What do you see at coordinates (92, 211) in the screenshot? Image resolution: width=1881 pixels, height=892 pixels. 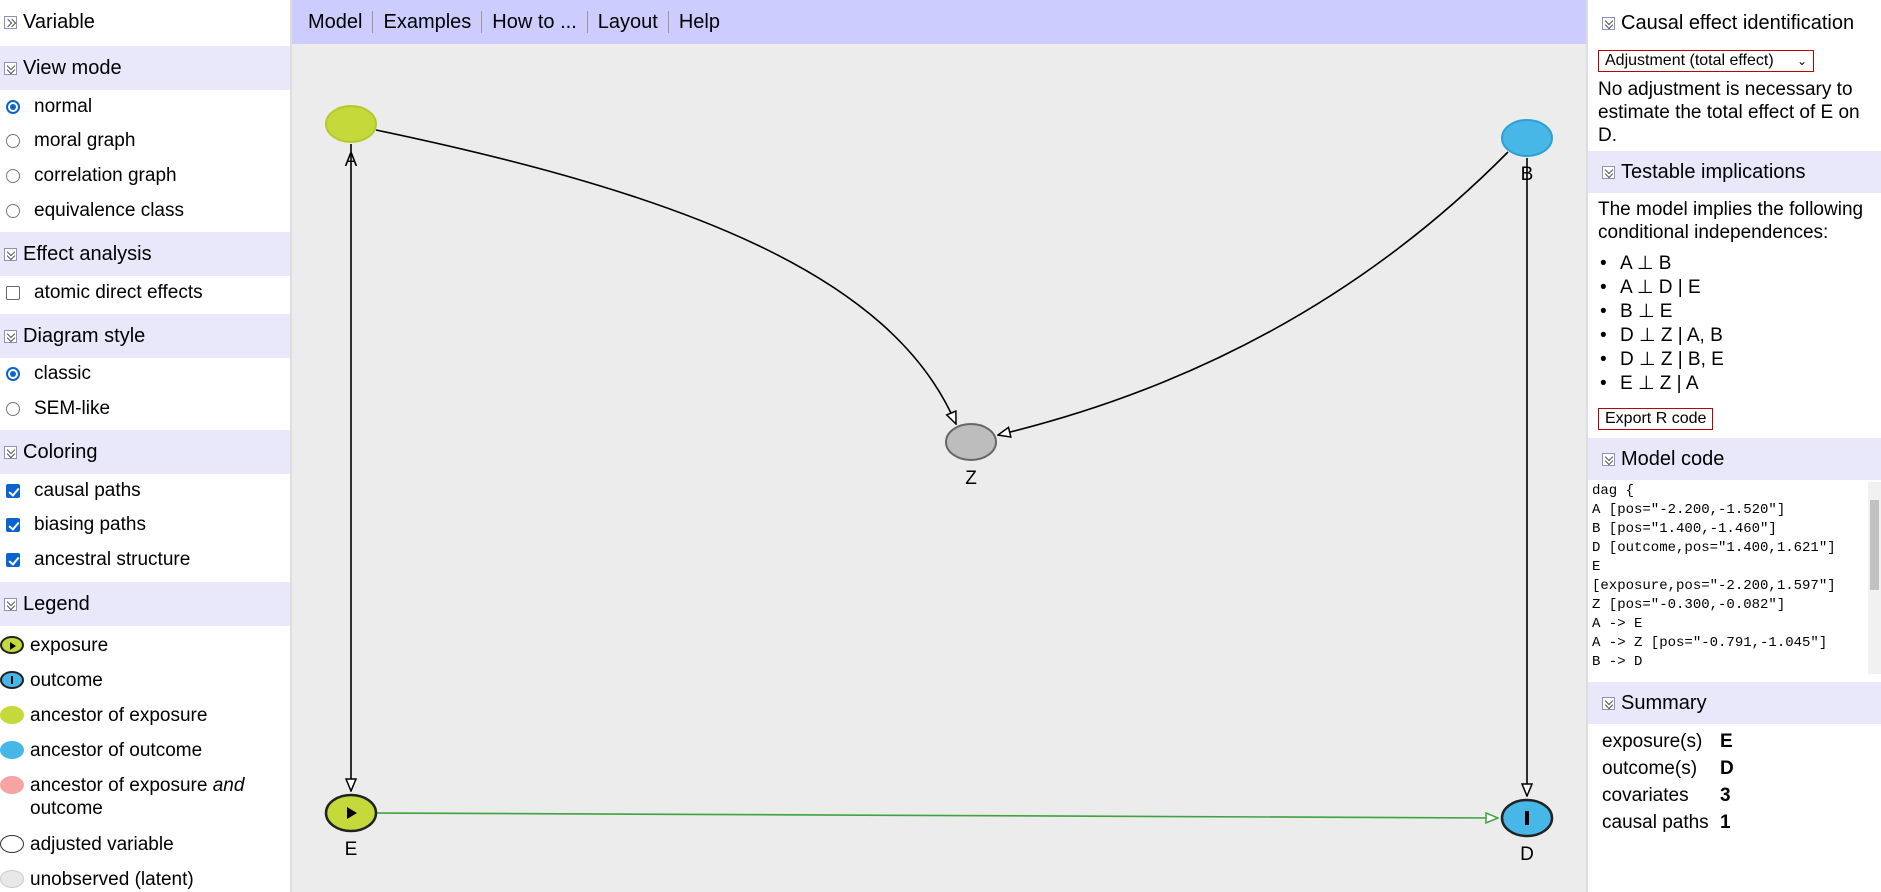 I see `view-mode-equivalence-class: equivalence class` at bounding box center [92, 211].